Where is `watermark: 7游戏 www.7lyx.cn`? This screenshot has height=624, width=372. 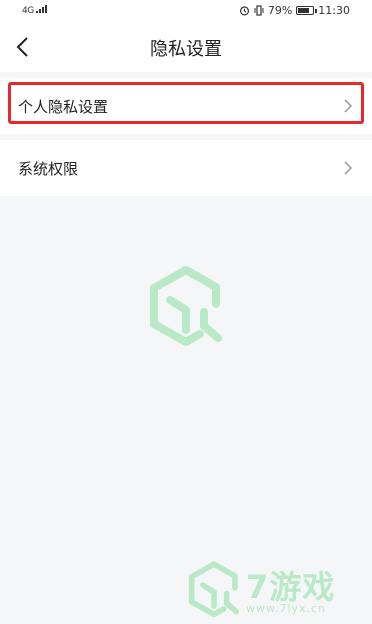
watermark: 7游戏 www.7lyx.cn is located at coordinates (279, 592).